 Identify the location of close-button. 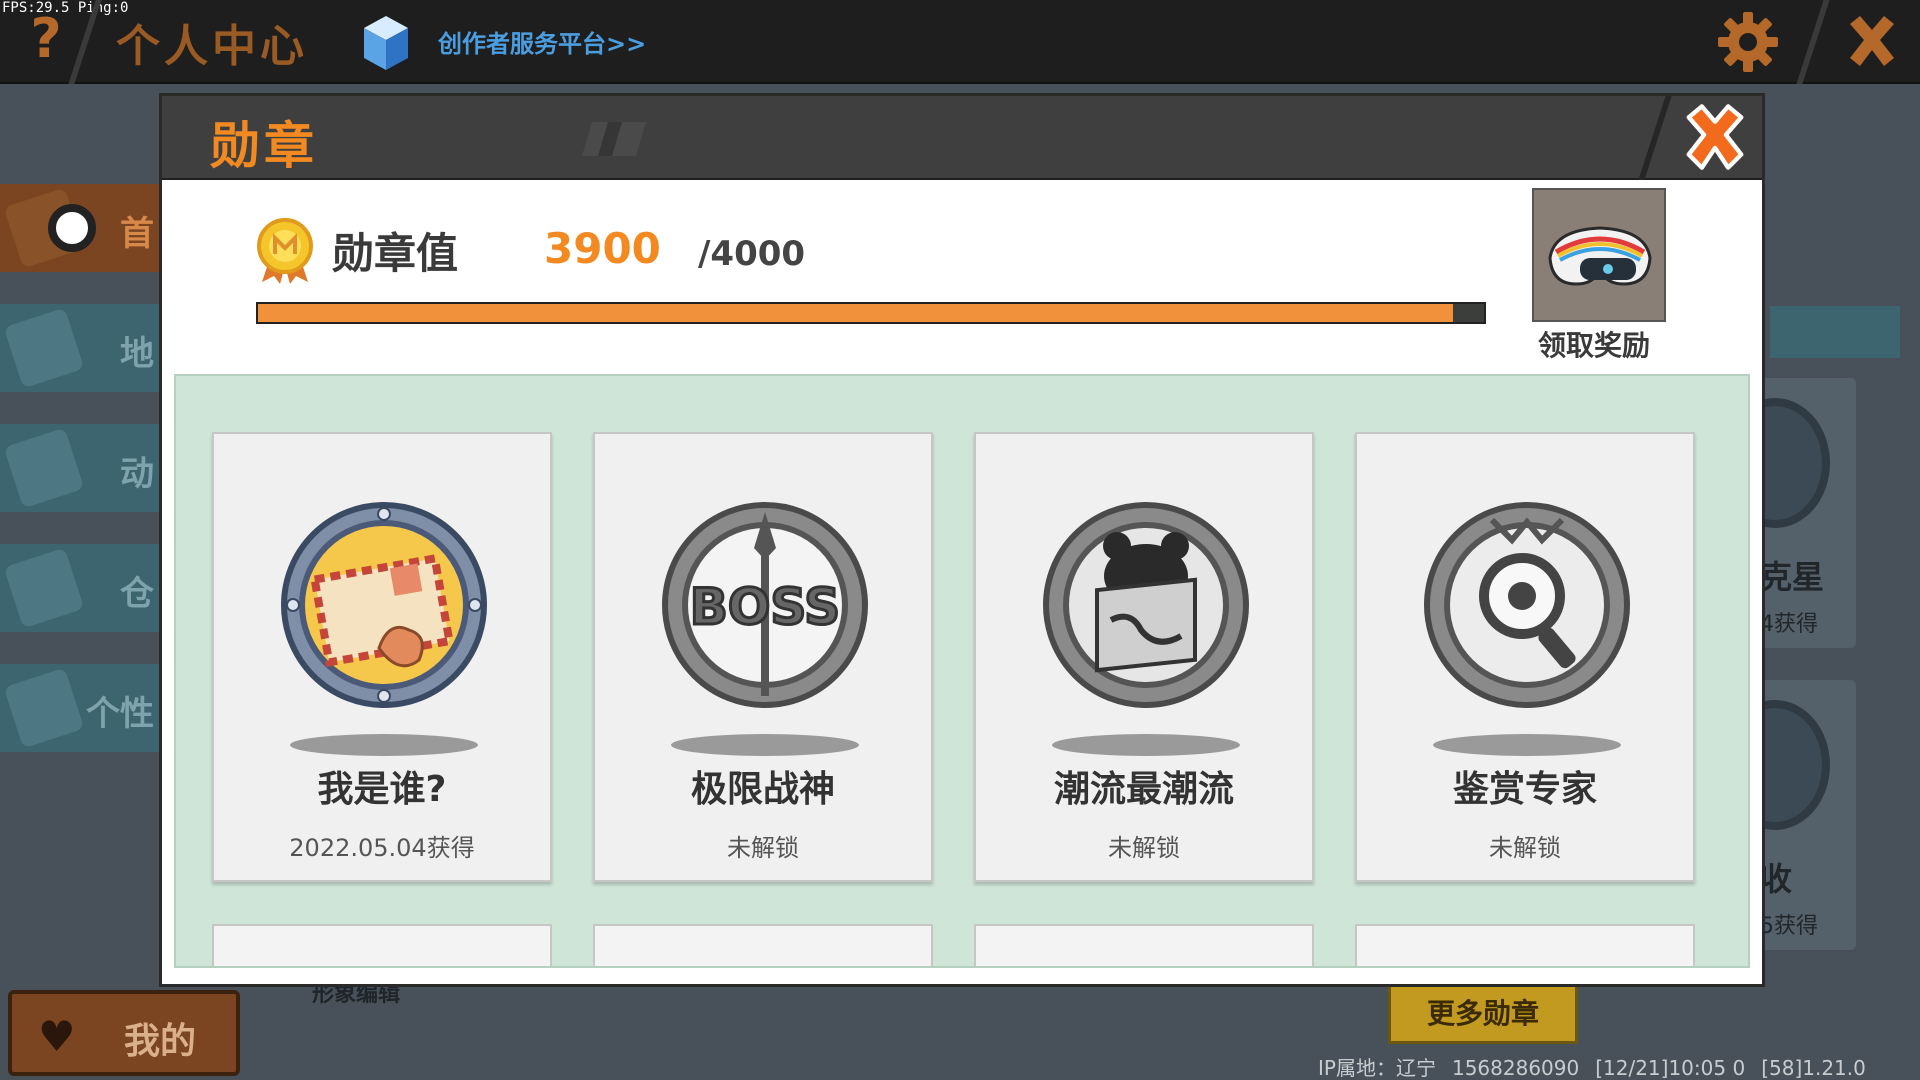
(1700, 138).